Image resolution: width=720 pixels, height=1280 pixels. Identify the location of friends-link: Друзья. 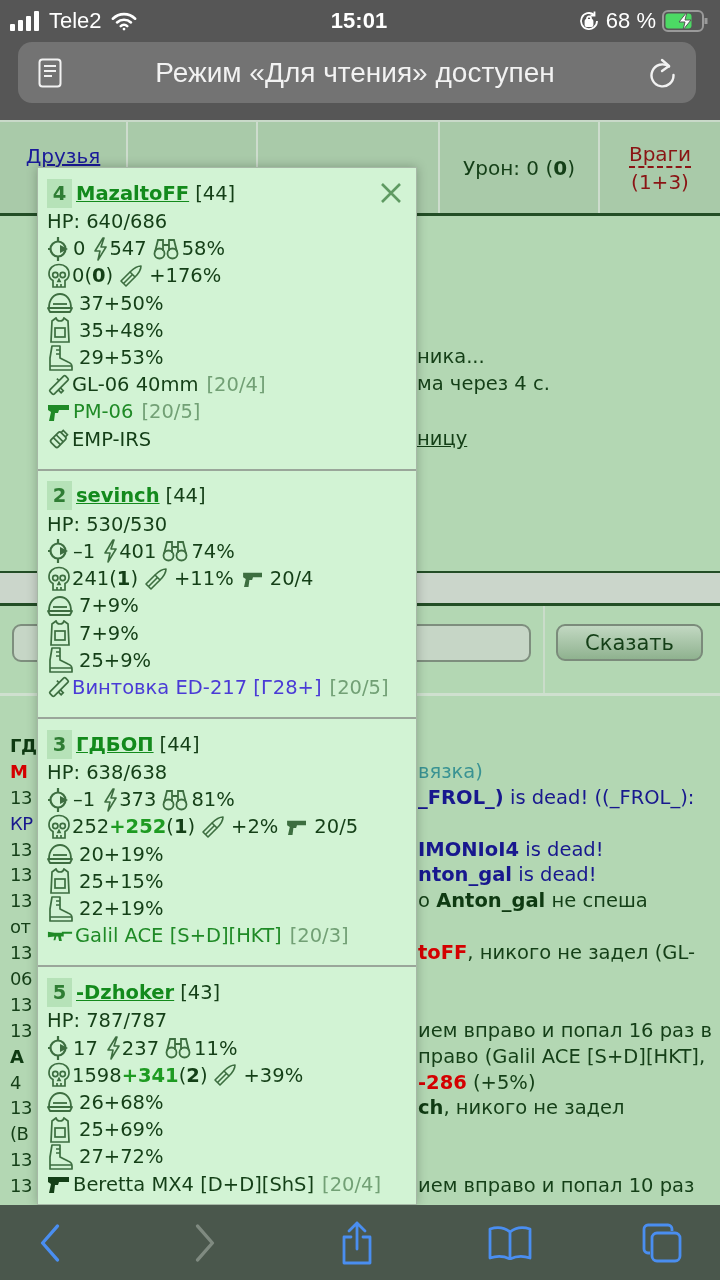
(63, 156).